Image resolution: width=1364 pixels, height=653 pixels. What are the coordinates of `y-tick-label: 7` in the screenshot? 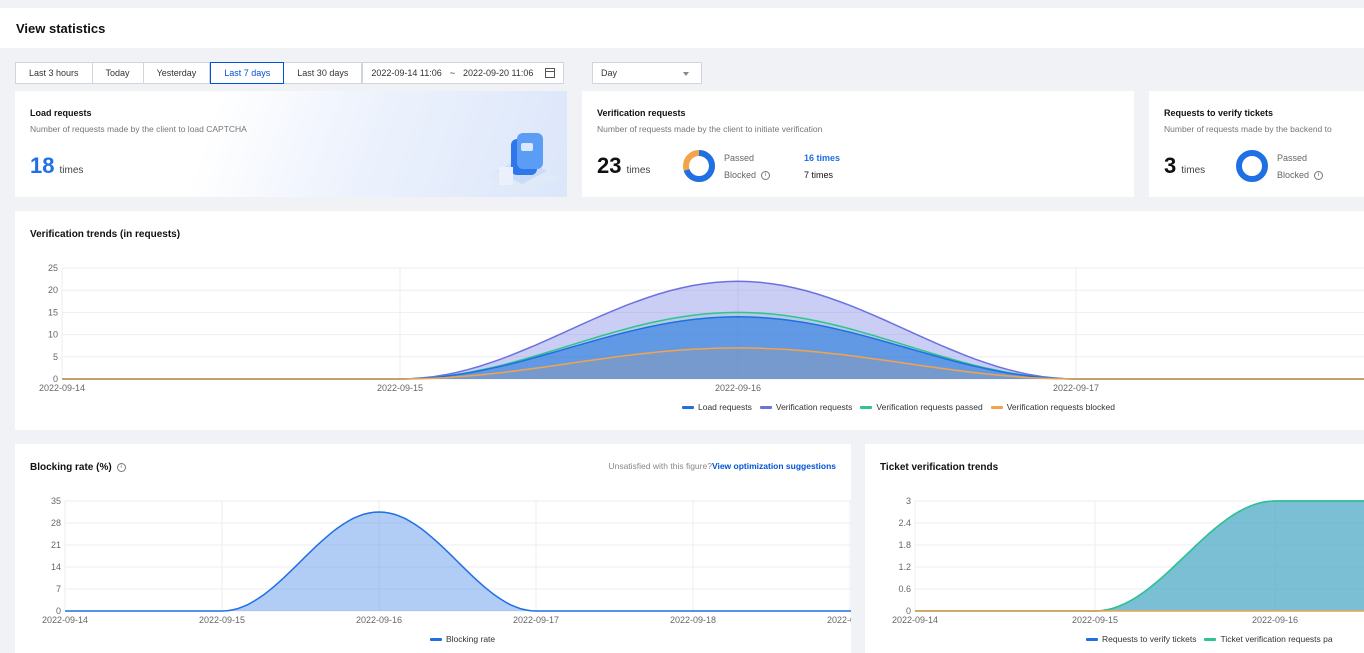 It's located at (58, 589).